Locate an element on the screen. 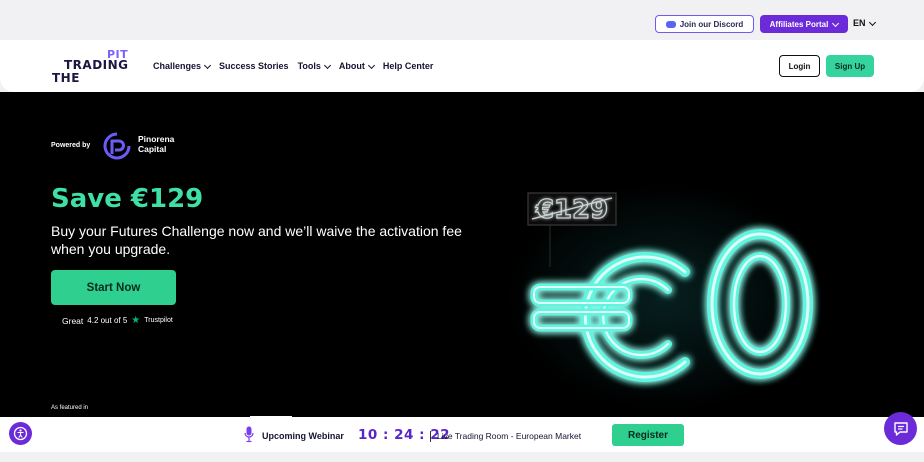  microphone-icon is located at coordinates (249, 434).